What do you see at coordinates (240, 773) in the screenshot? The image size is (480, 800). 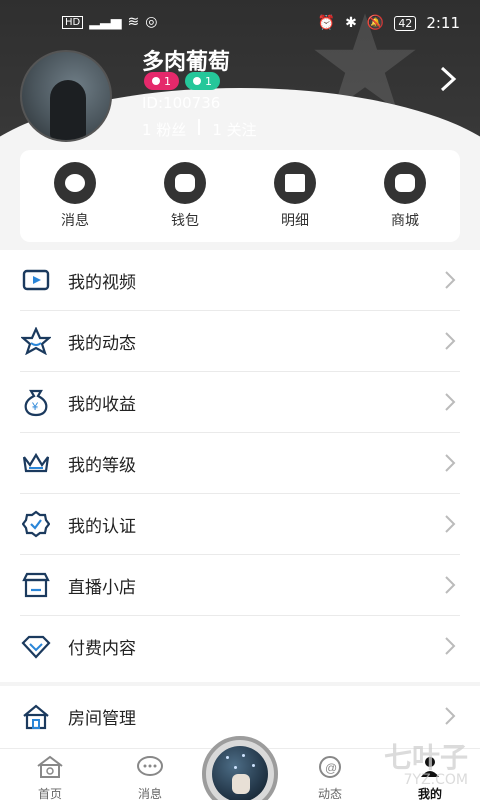 I see `live-cover-image` at bounding box center [240, 773].